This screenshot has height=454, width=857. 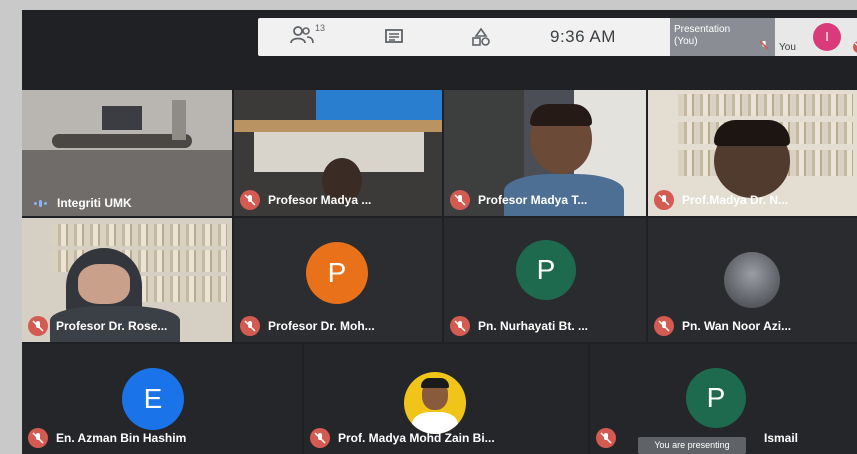 I want to click on people-icon, so click(x=302, y=35).